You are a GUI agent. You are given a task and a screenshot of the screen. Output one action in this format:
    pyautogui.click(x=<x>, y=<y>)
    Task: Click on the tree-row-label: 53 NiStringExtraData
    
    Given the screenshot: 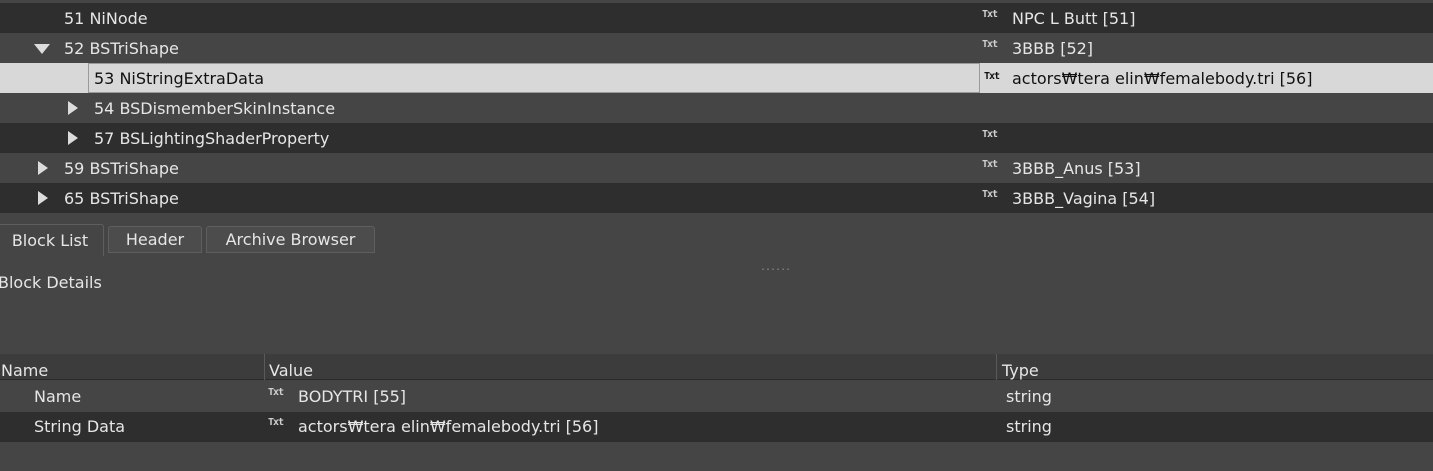 What is the action you would take?
    pyautogui.click(x=179, y=78)
    